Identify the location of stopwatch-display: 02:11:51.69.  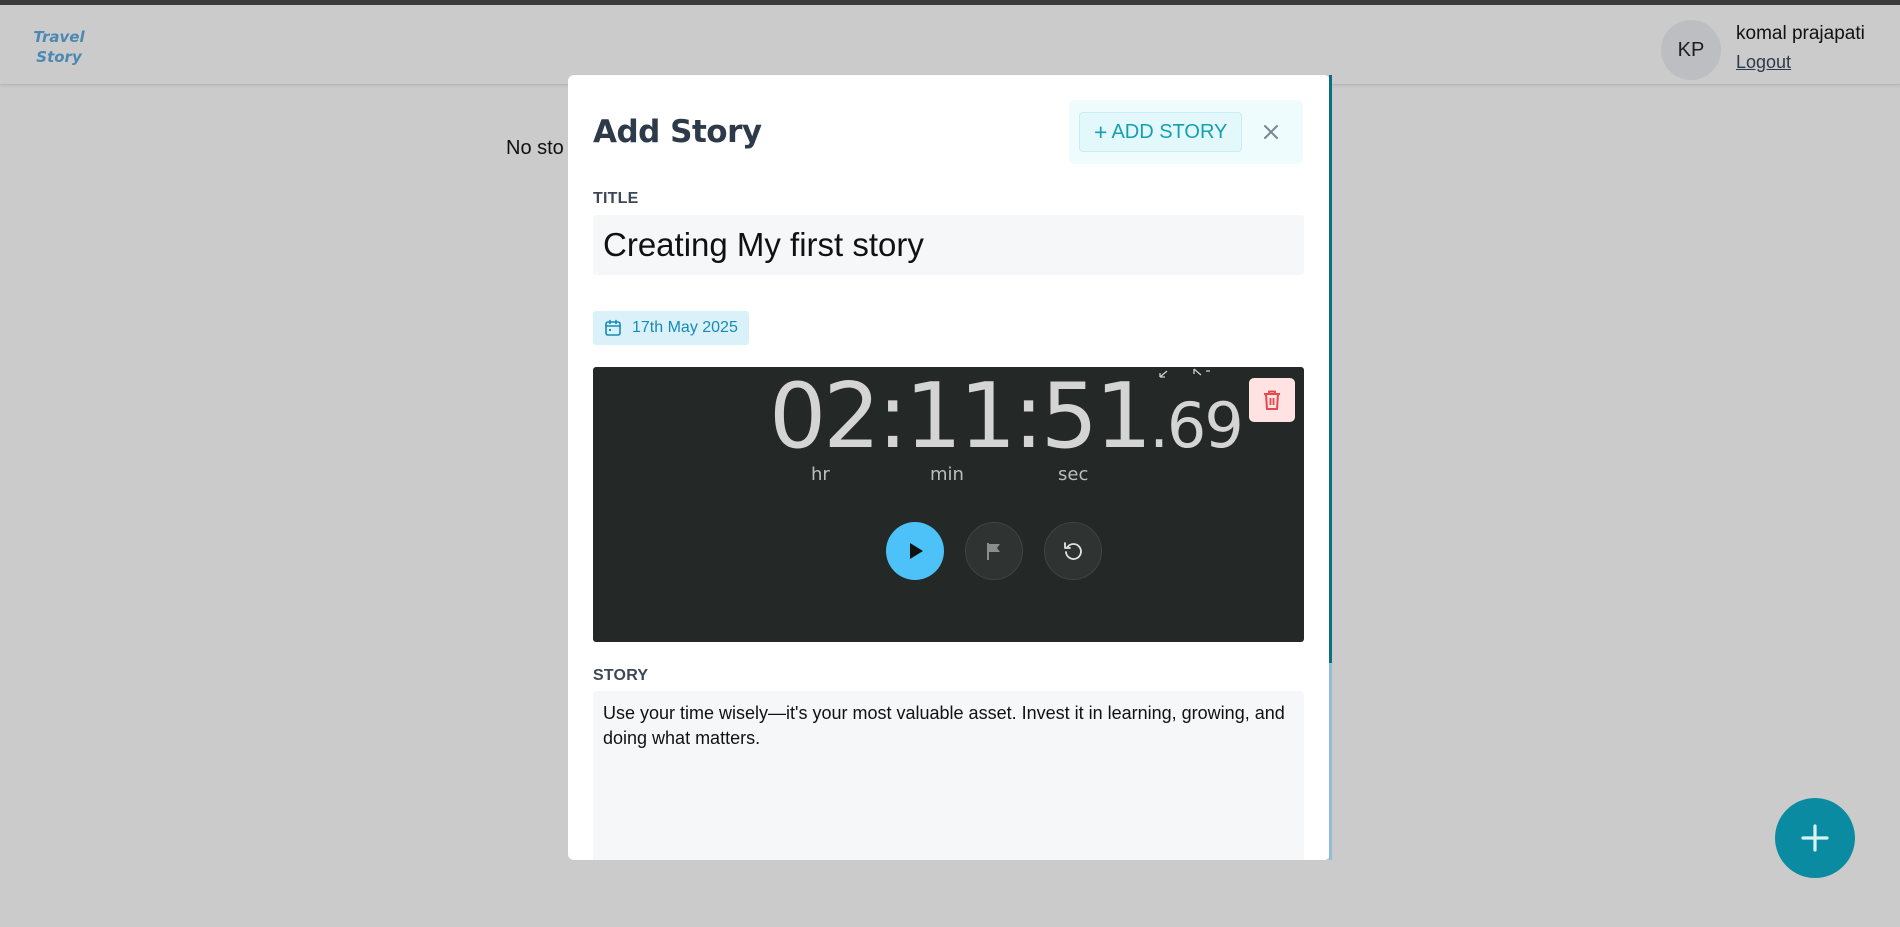
(1006, 418).